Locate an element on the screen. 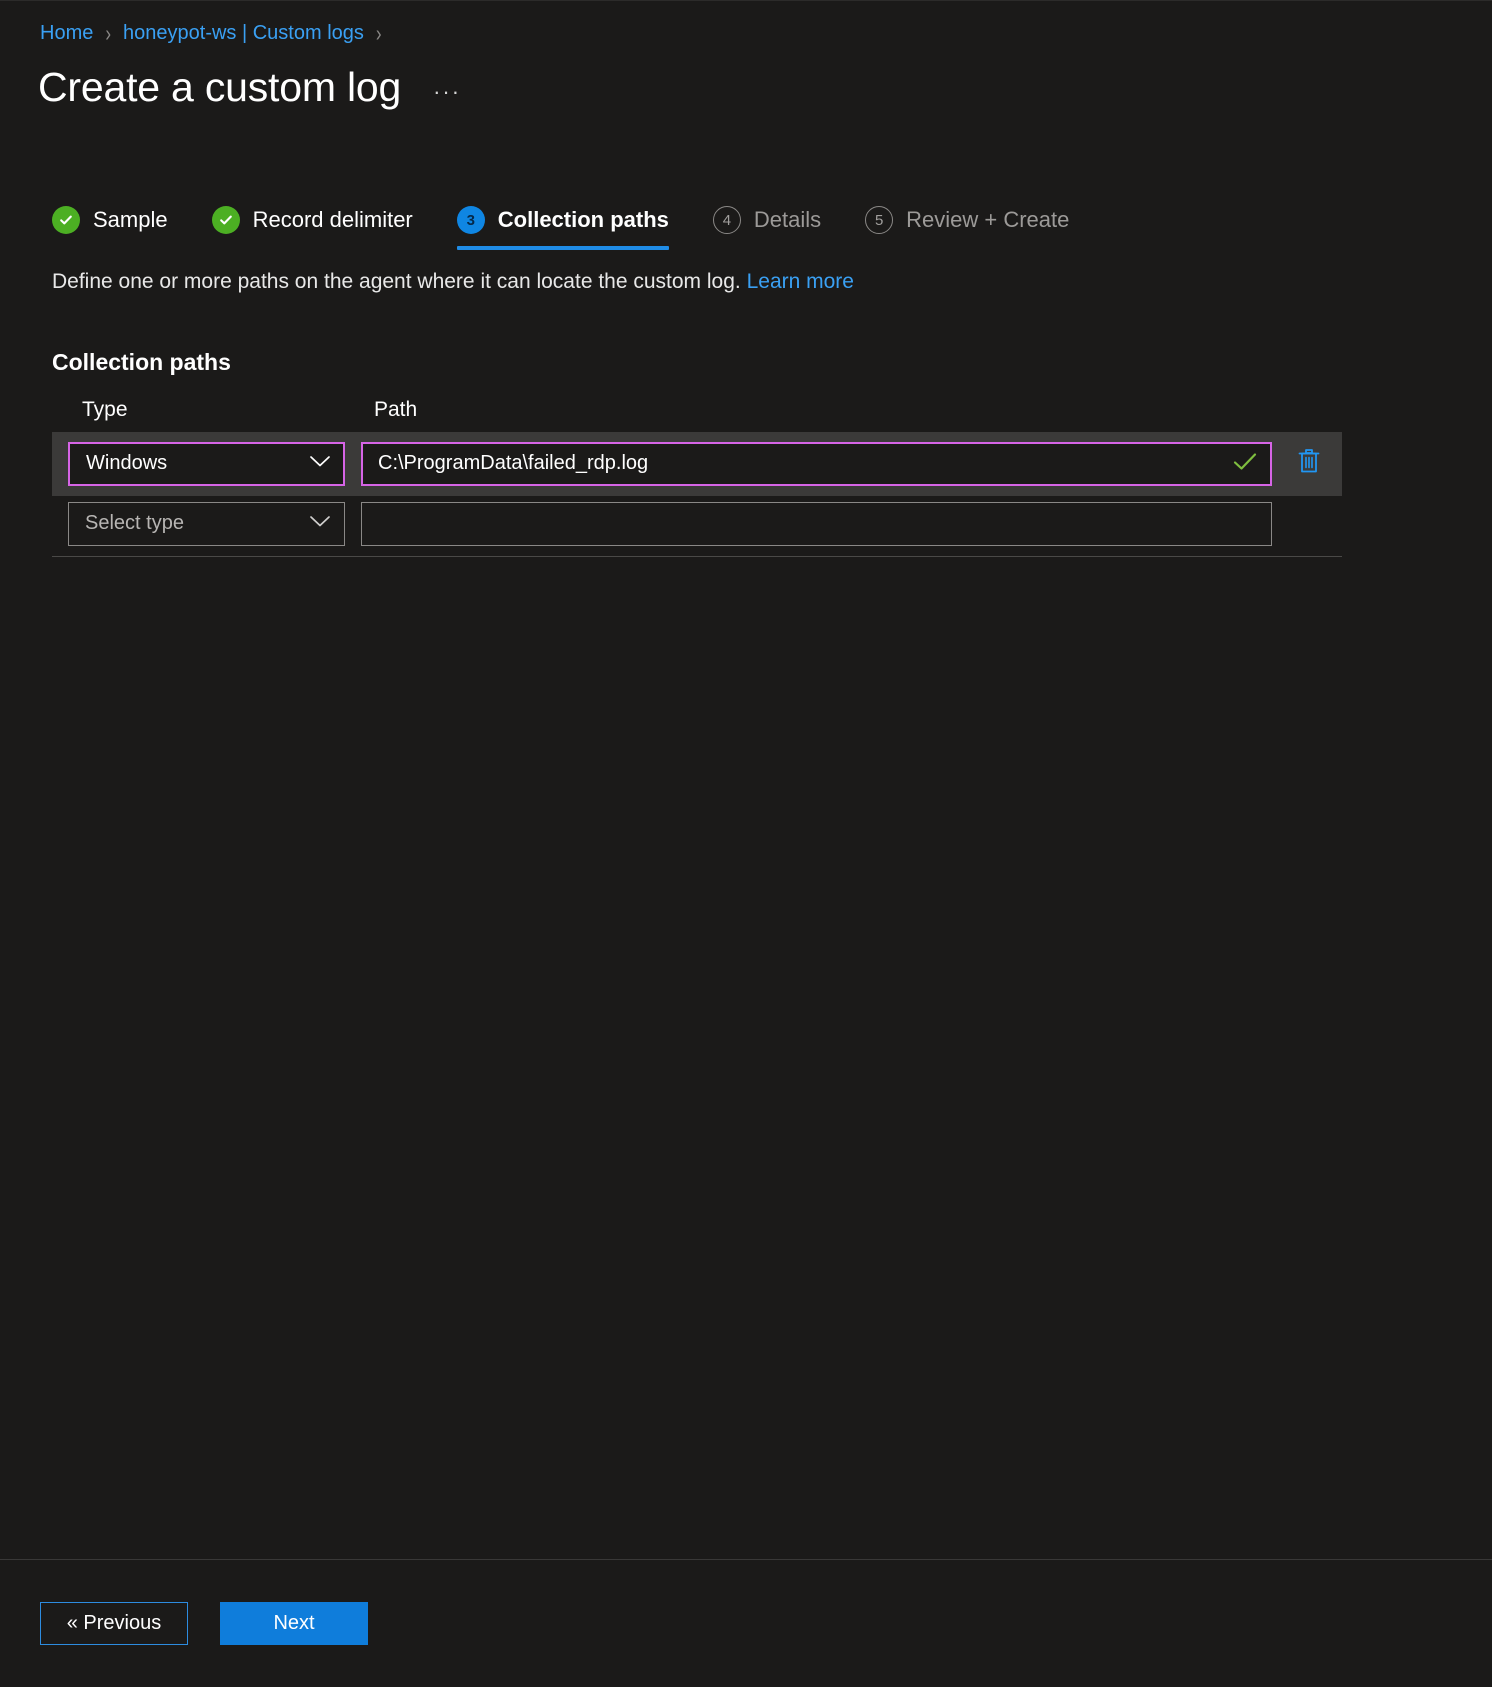  more-options-icon: ··· is located at coordinates (447, 92).